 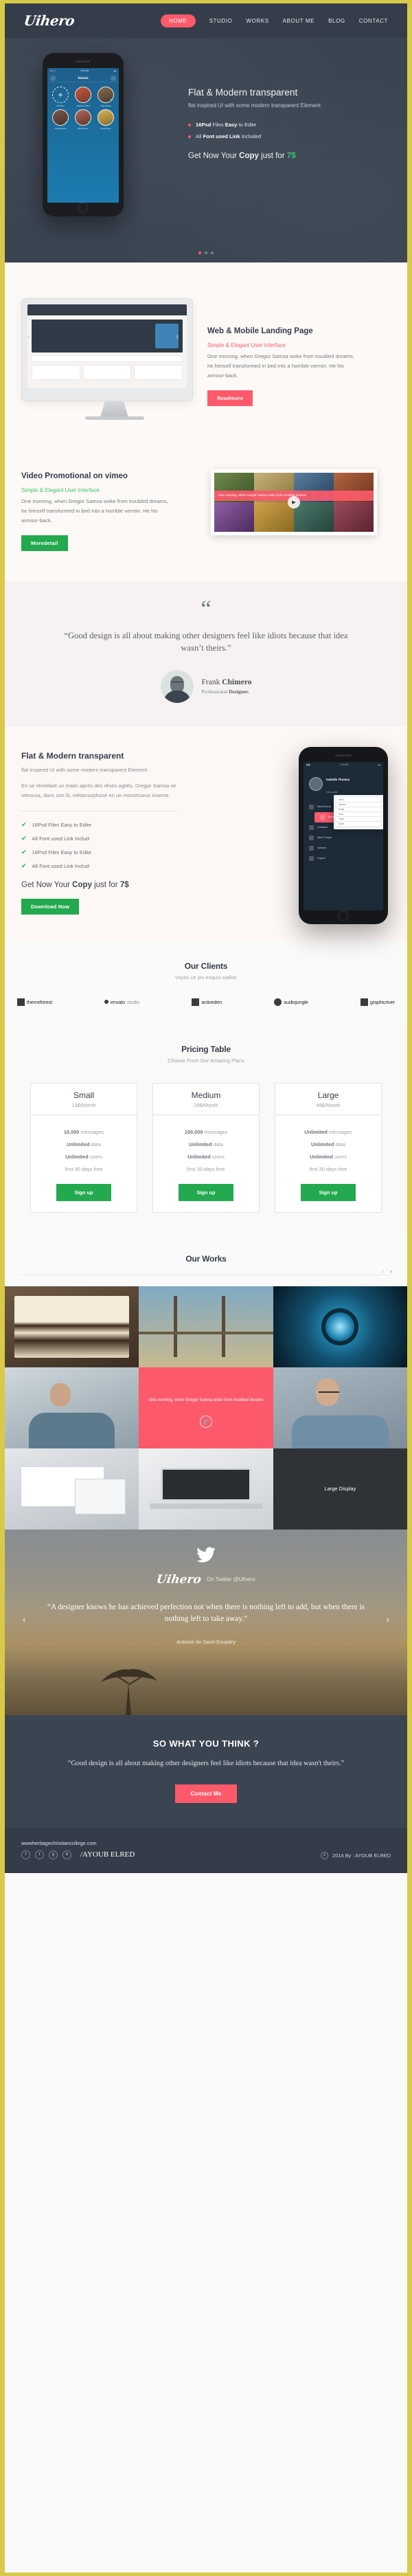 What do you see at coordinates (21, 1002) in the screenshot?
I see `themeforest-mark-icon` at bounding box center [21, 1002].